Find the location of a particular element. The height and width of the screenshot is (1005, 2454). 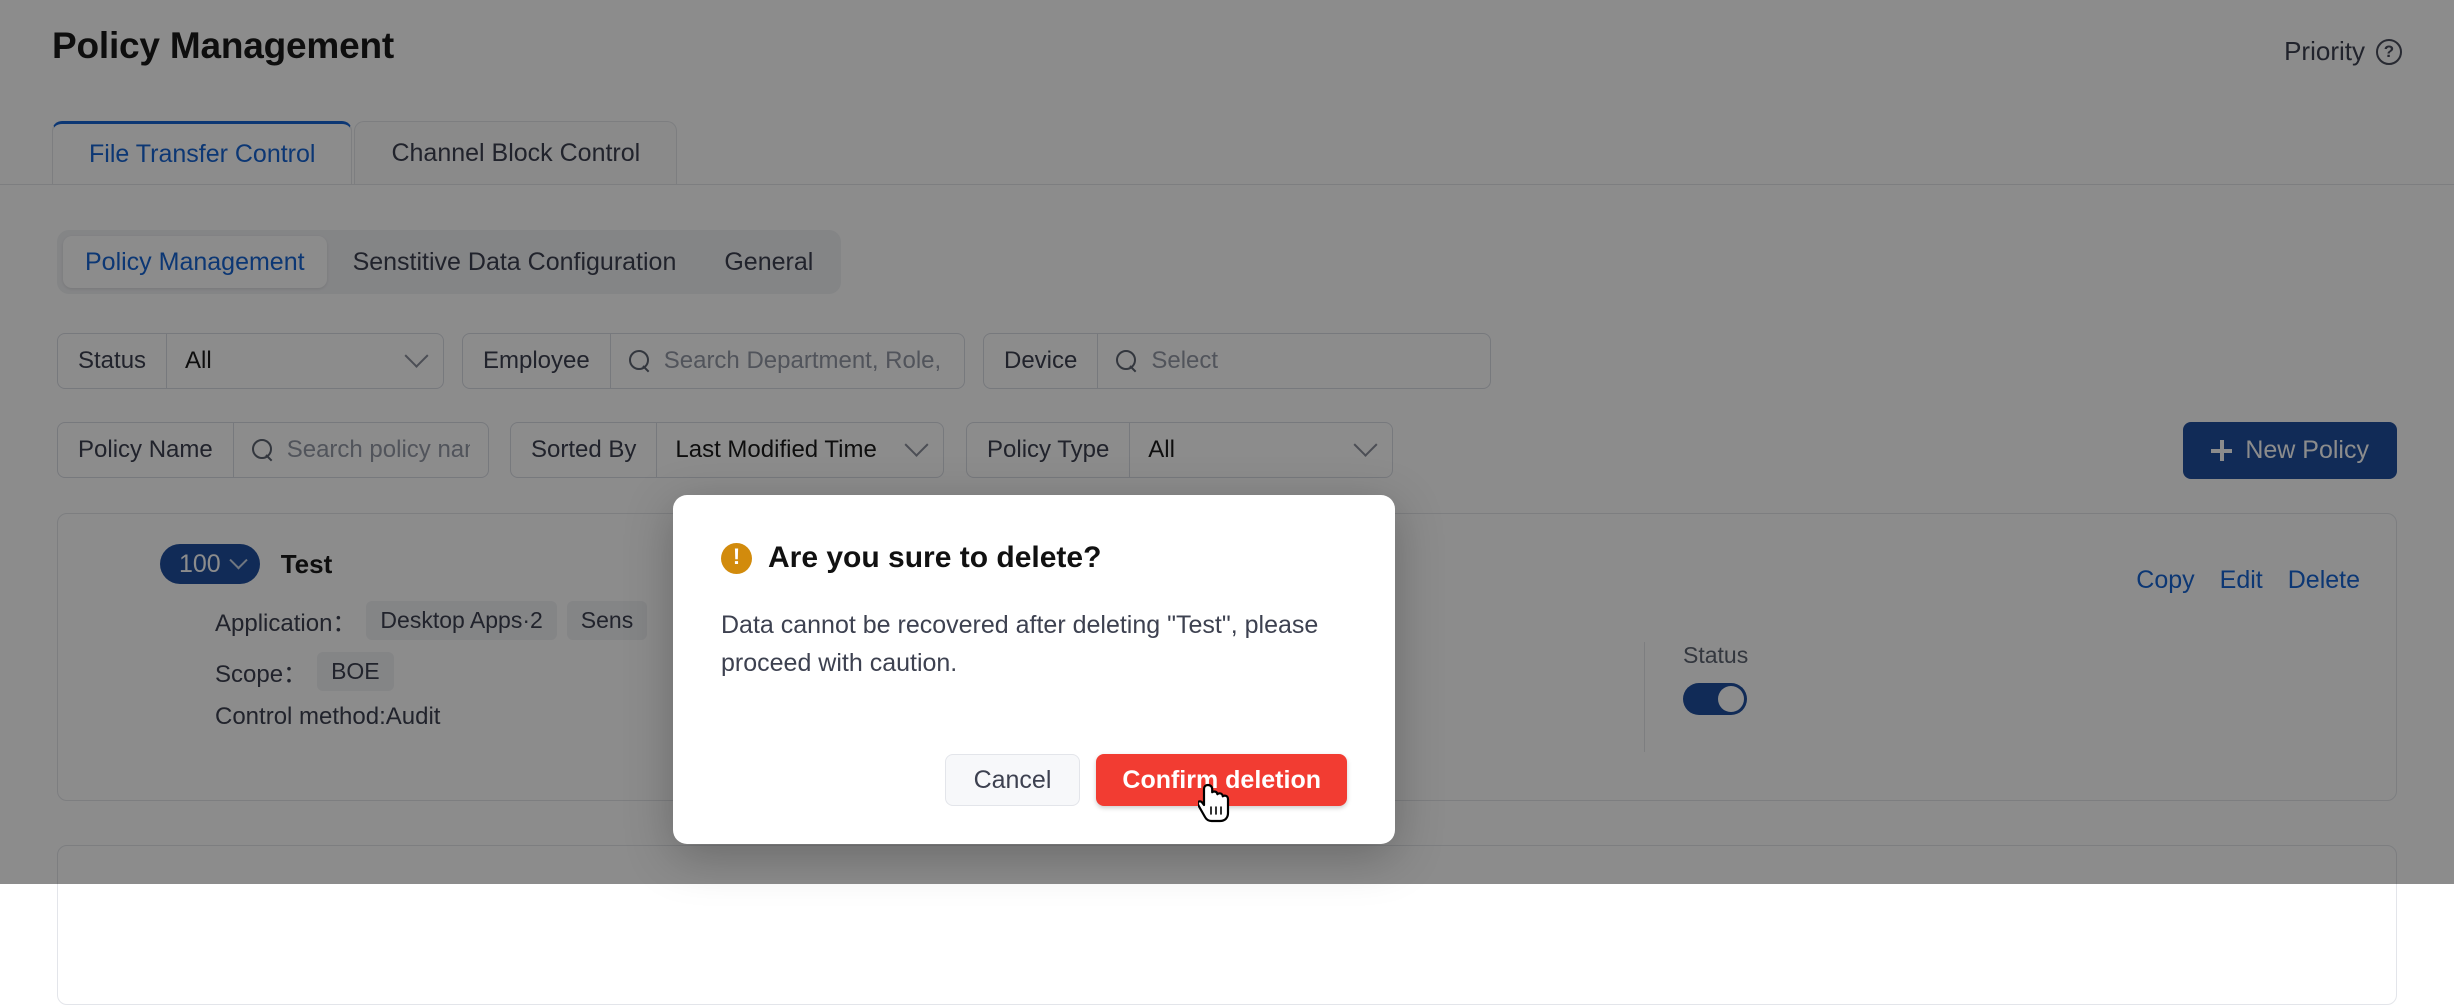

dialog-title-row: ! Are you sure to delete? is located at coordinates (1034, 558).